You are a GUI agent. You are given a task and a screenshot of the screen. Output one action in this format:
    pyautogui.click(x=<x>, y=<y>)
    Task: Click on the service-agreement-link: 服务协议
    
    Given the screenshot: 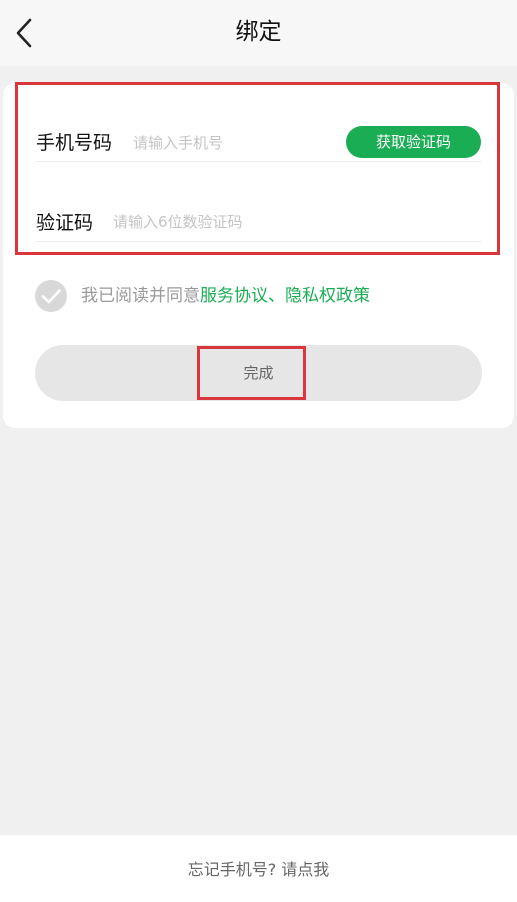 What is the action you would take?
    pyautogui.click(x=234, y=296)
    